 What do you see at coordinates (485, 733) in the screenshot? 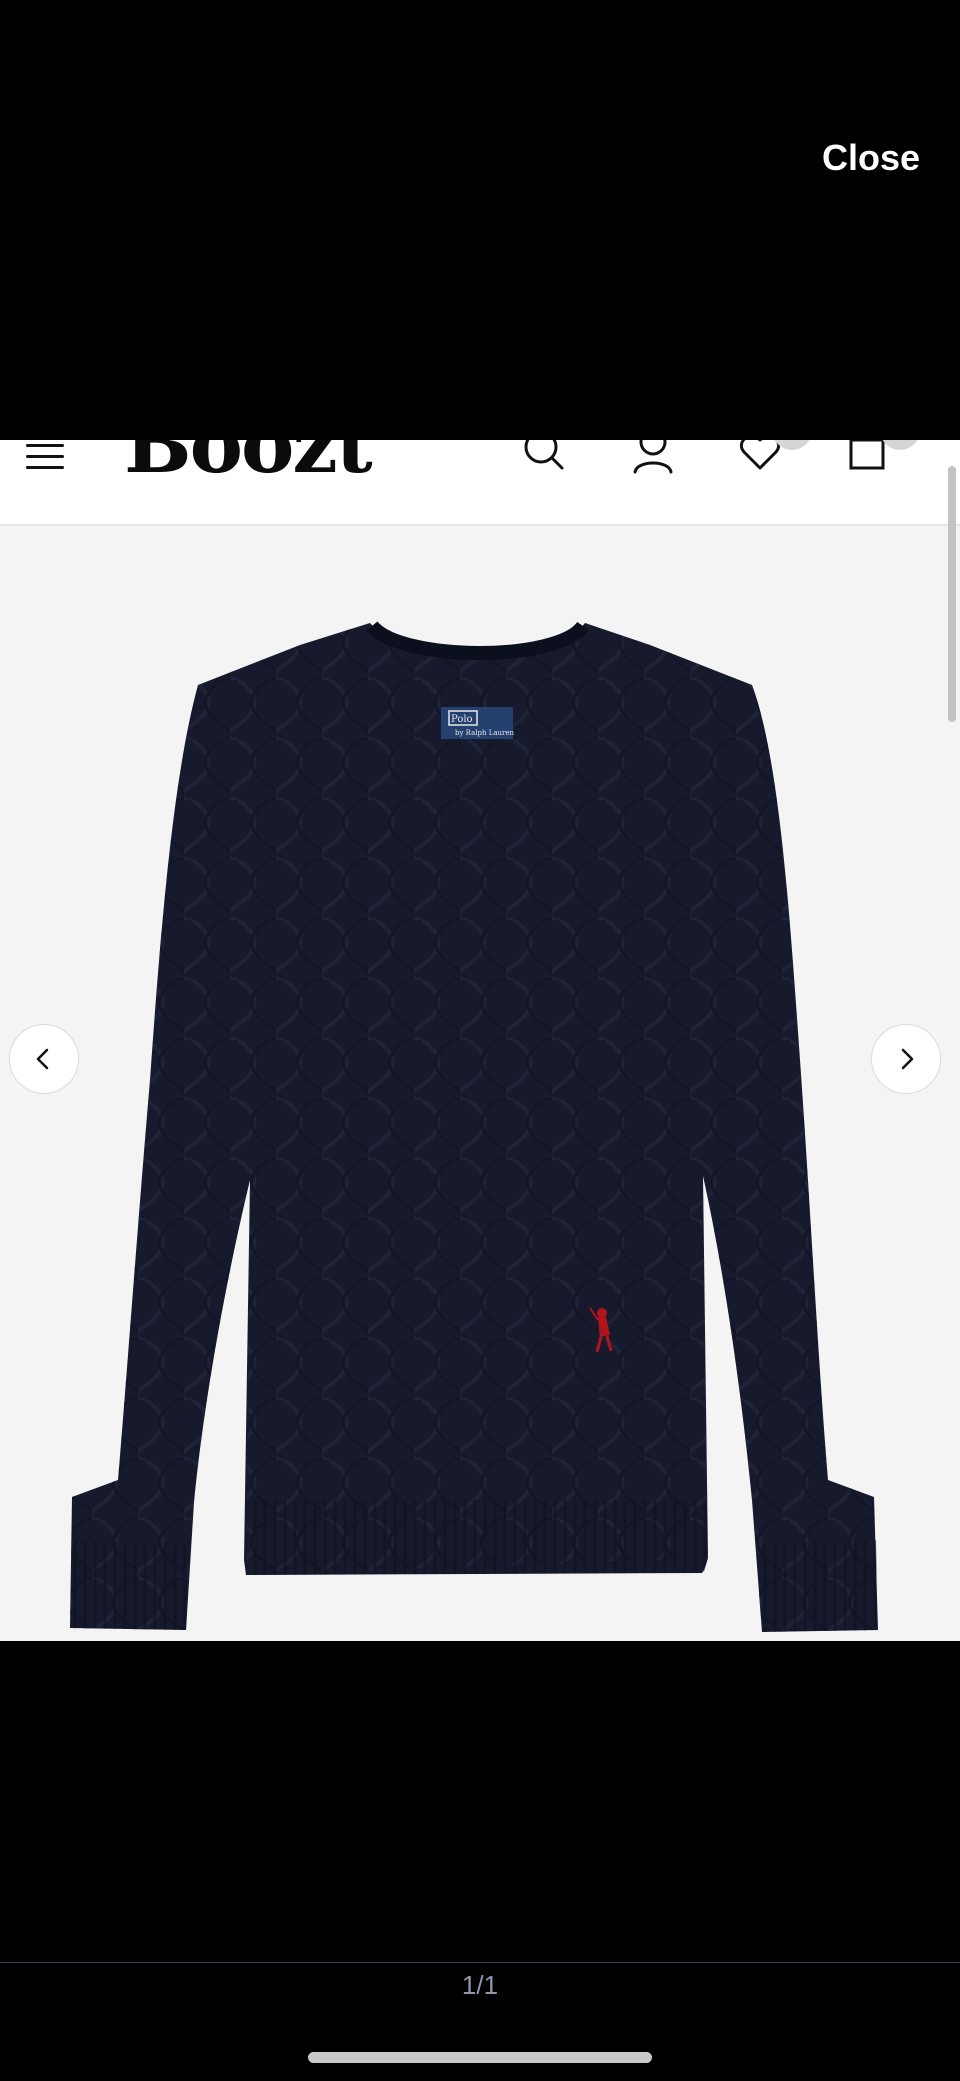
I see `svg-text: by Ralph Lauren` at bounding box center [485, 733].